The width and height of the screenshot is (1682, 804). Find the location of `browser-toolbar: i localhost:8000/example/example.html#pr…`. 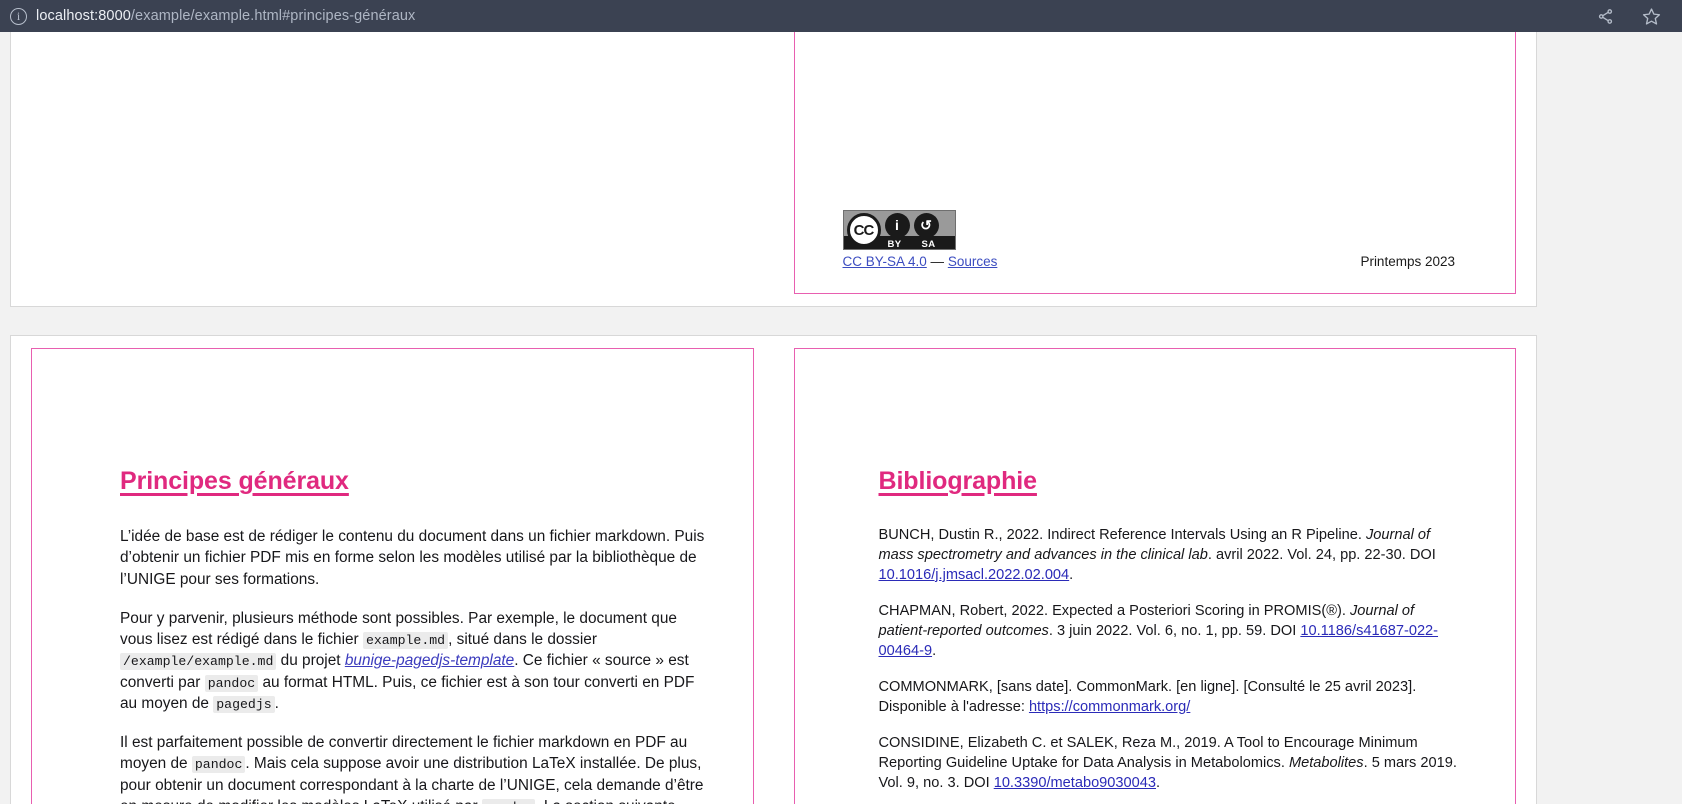

browser-toolbar: i localhost:8000/example/example.html#pr… is located at coordinates (841, 16).